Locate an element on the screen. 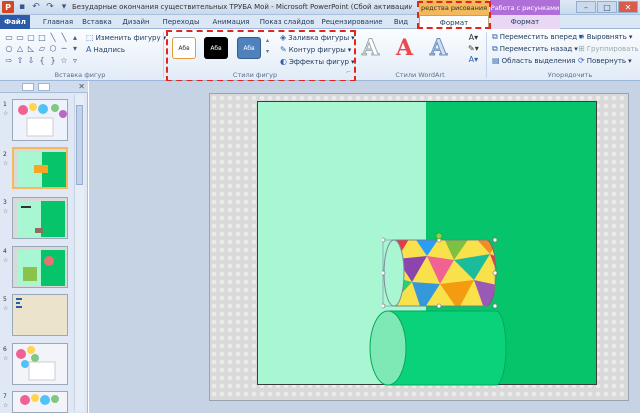 The image size is (640, 413). rotation-handle-icon is located at coordinates (439, 236).